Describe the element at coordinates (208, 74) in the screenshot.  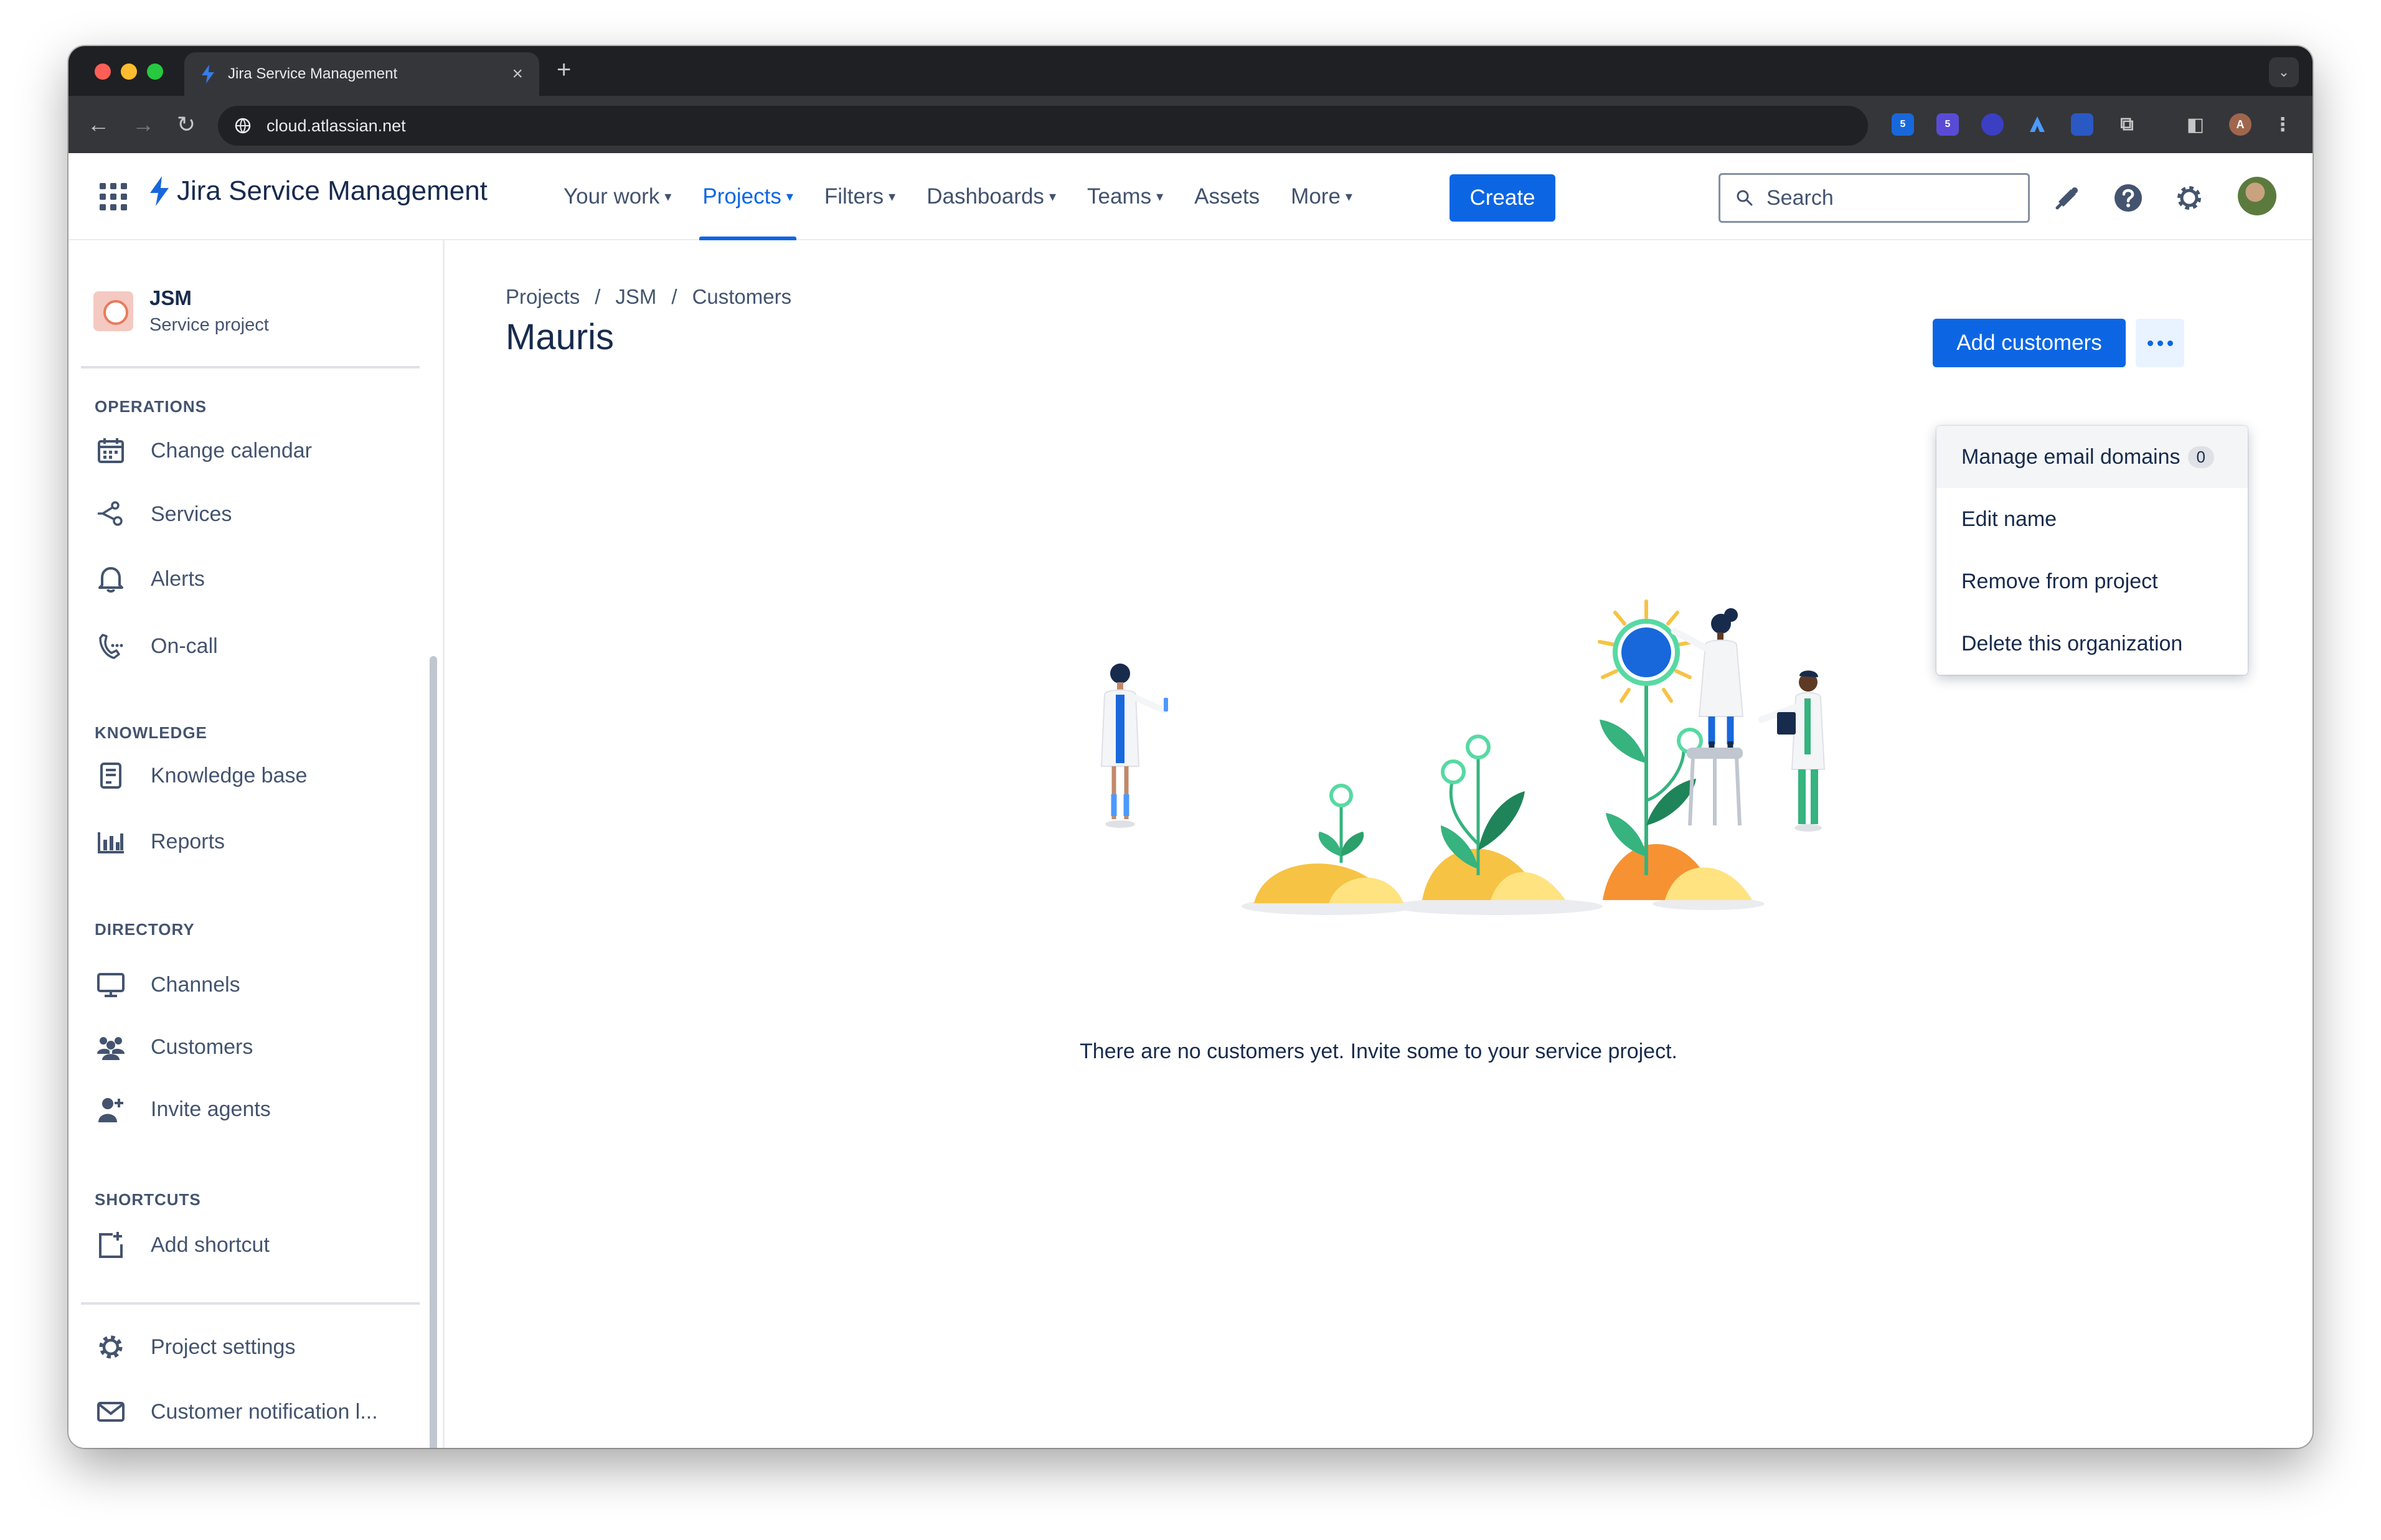
I see `jira-favicon-icon` at that location.